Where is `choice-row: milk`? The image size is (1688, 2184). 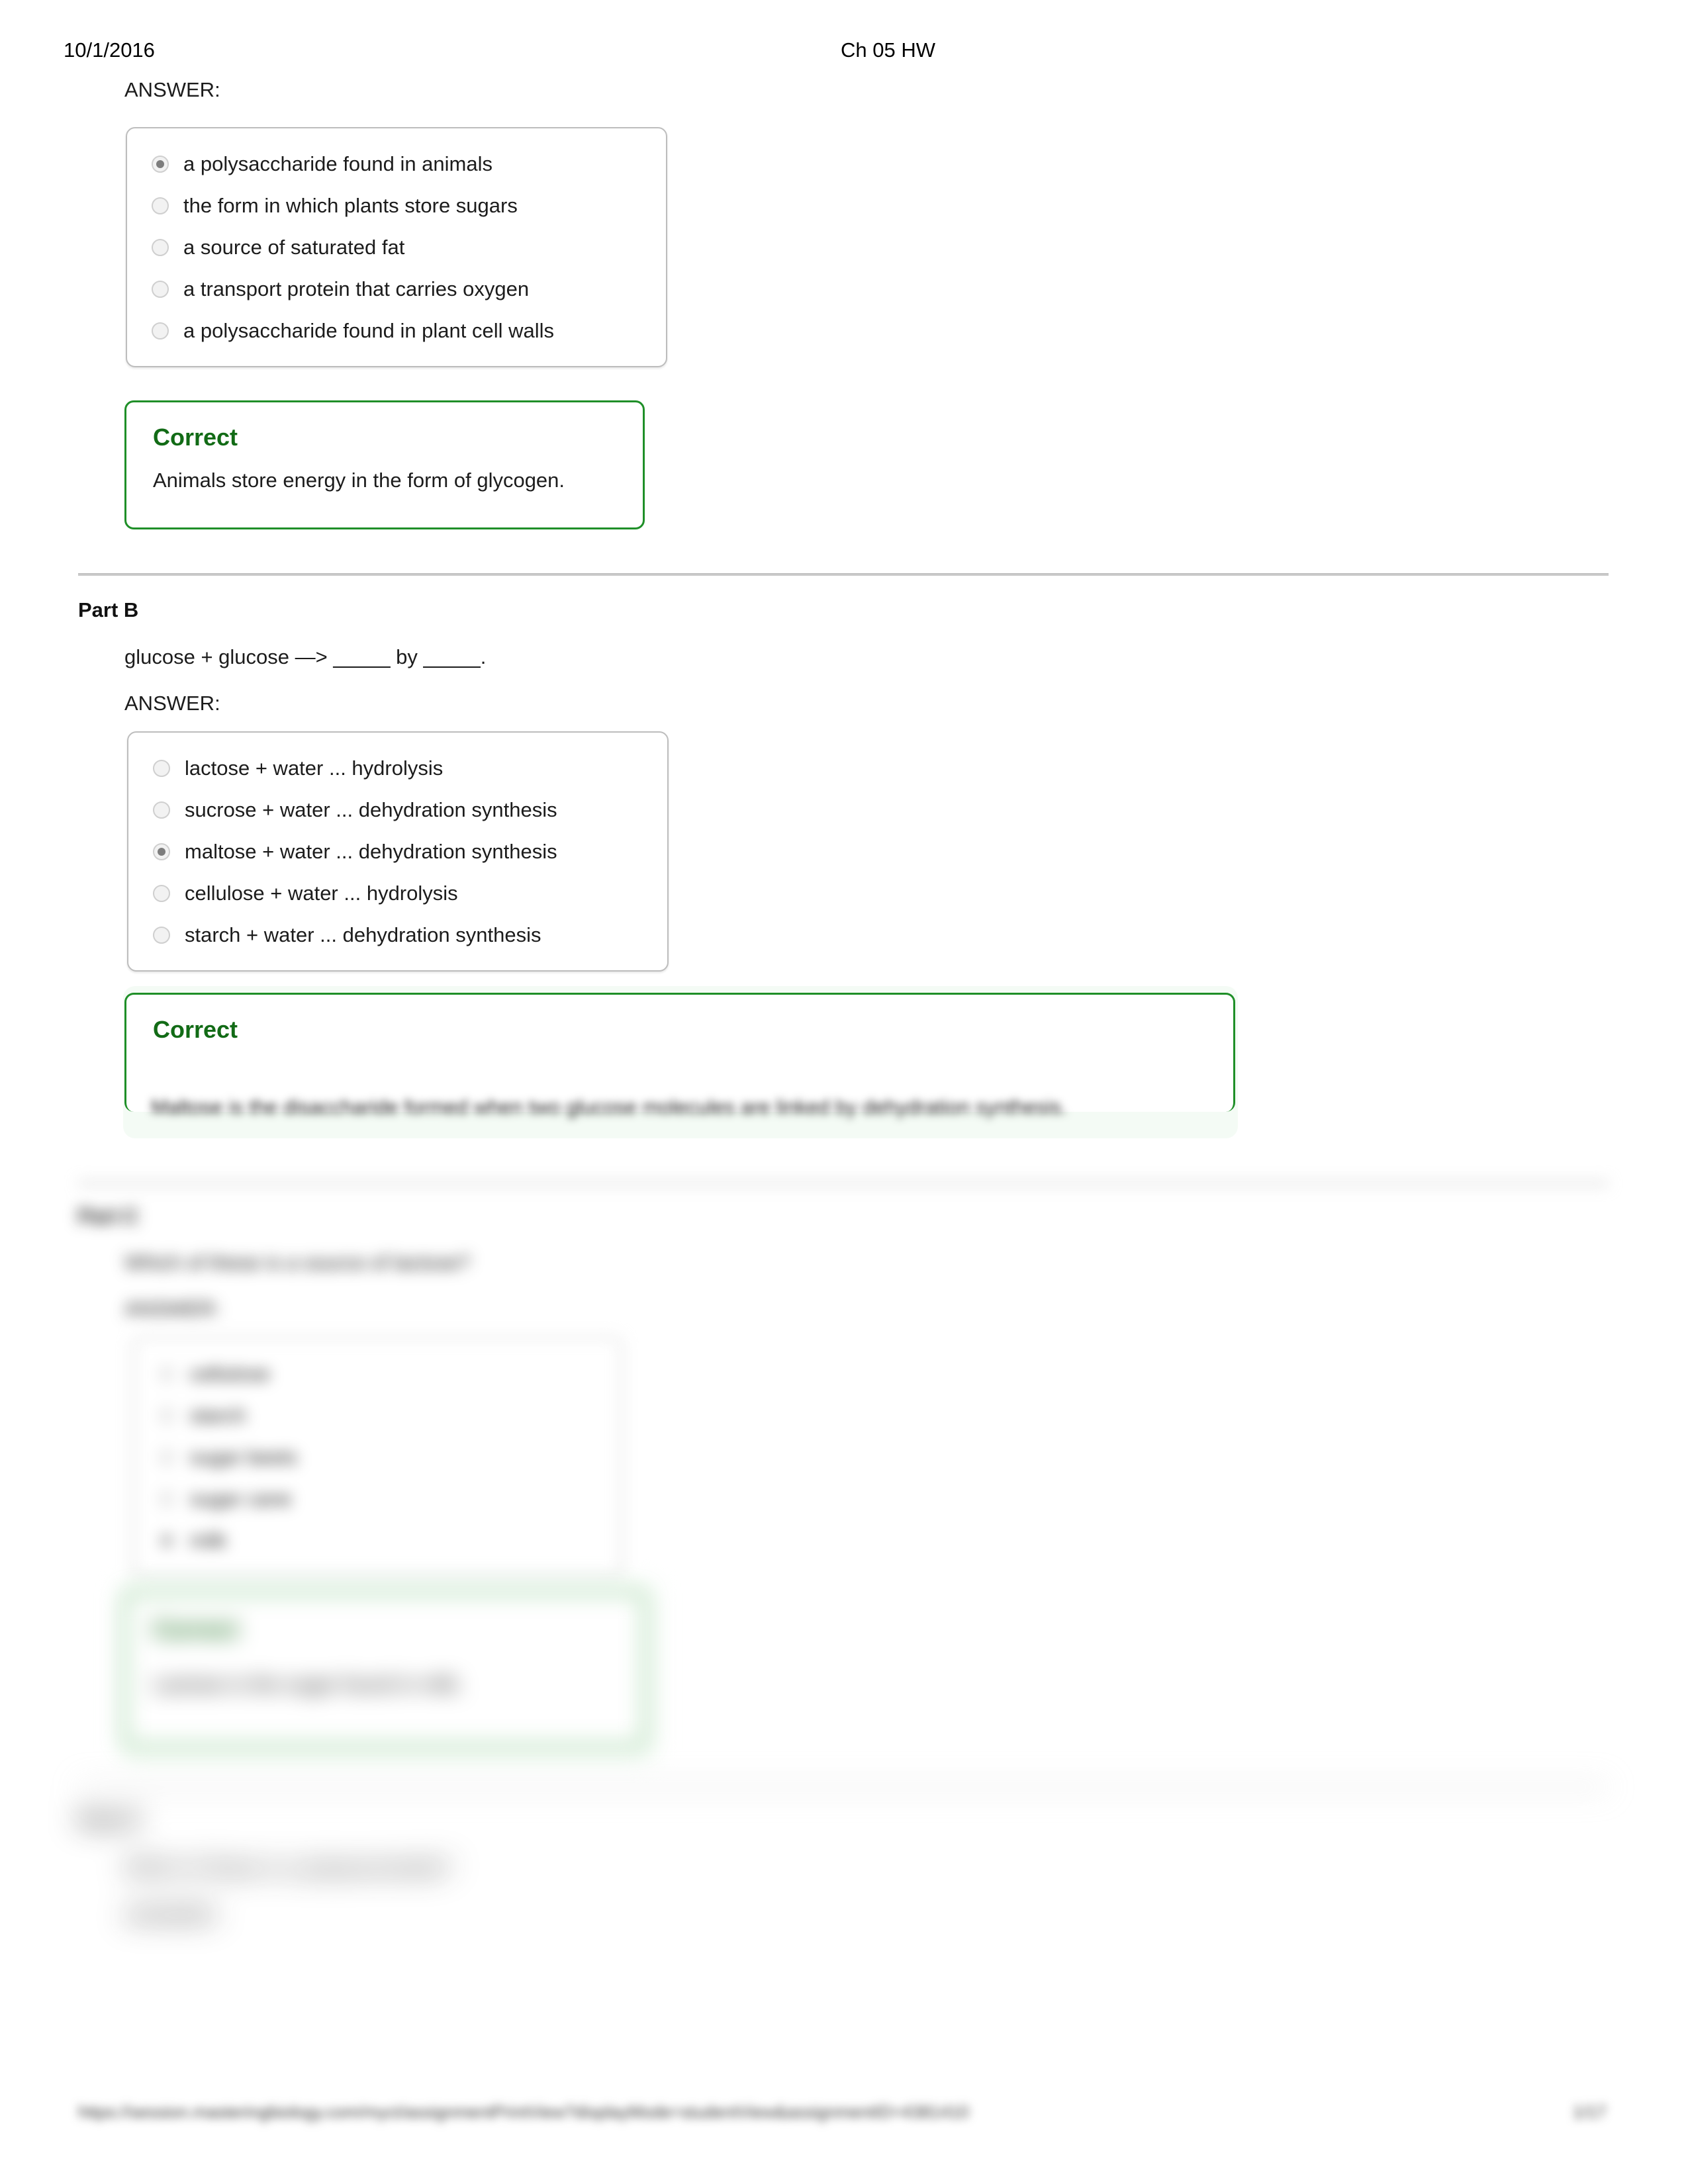 choice-row: milk is located at coordinates (377, 1541).